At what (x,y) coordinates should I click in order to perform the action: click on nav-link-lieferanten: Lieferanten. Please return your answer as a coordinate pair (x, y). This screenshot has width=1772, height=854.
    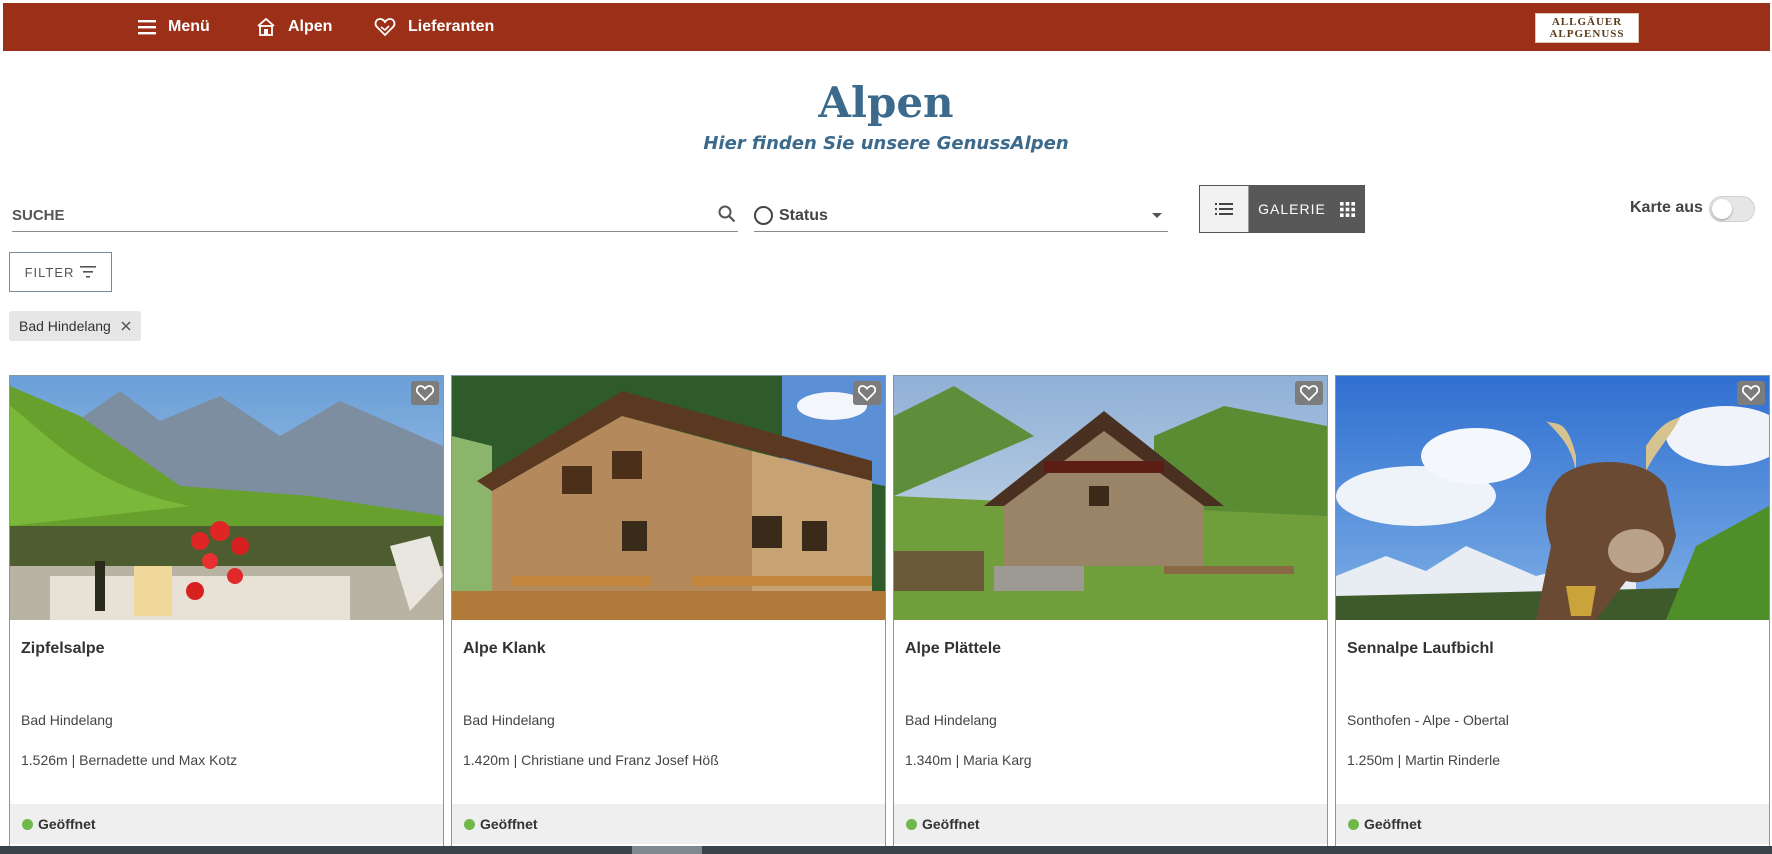
    Looking at the image, I should click on (434, 27).